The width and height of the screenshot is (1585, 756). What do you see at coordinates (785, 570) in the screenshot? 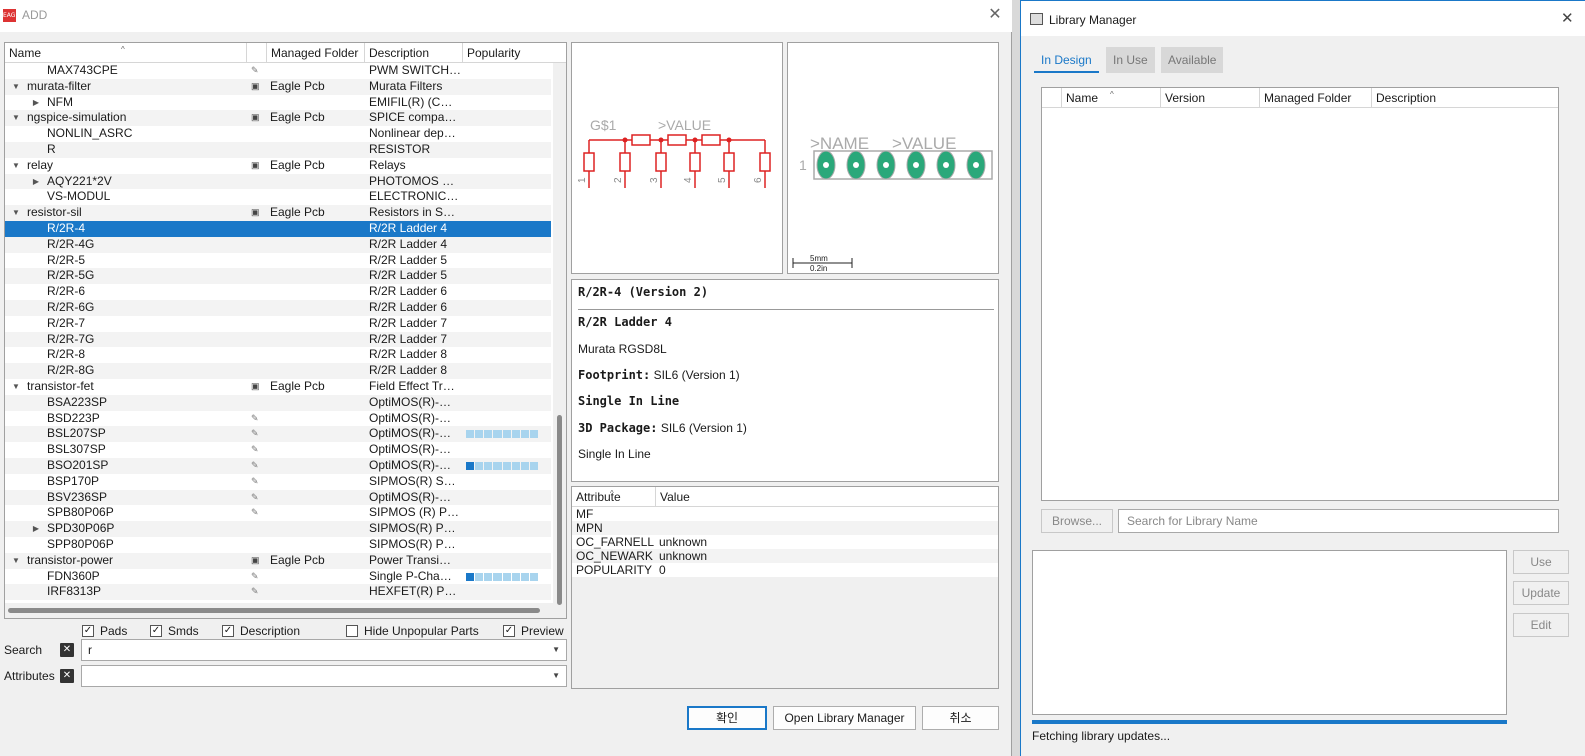
I see `attribute-row: POPULARITY 0` at bounding box center [785, 570].